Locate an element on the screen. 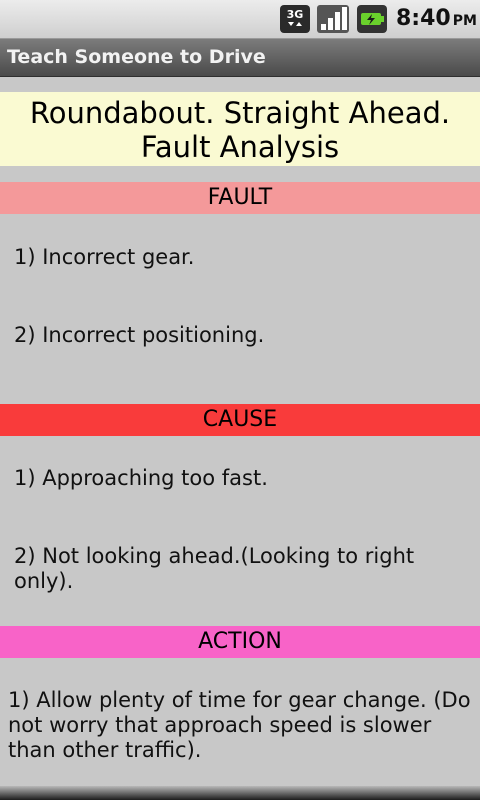  clock: 8:40 PM is located at coordinates (436, 18).